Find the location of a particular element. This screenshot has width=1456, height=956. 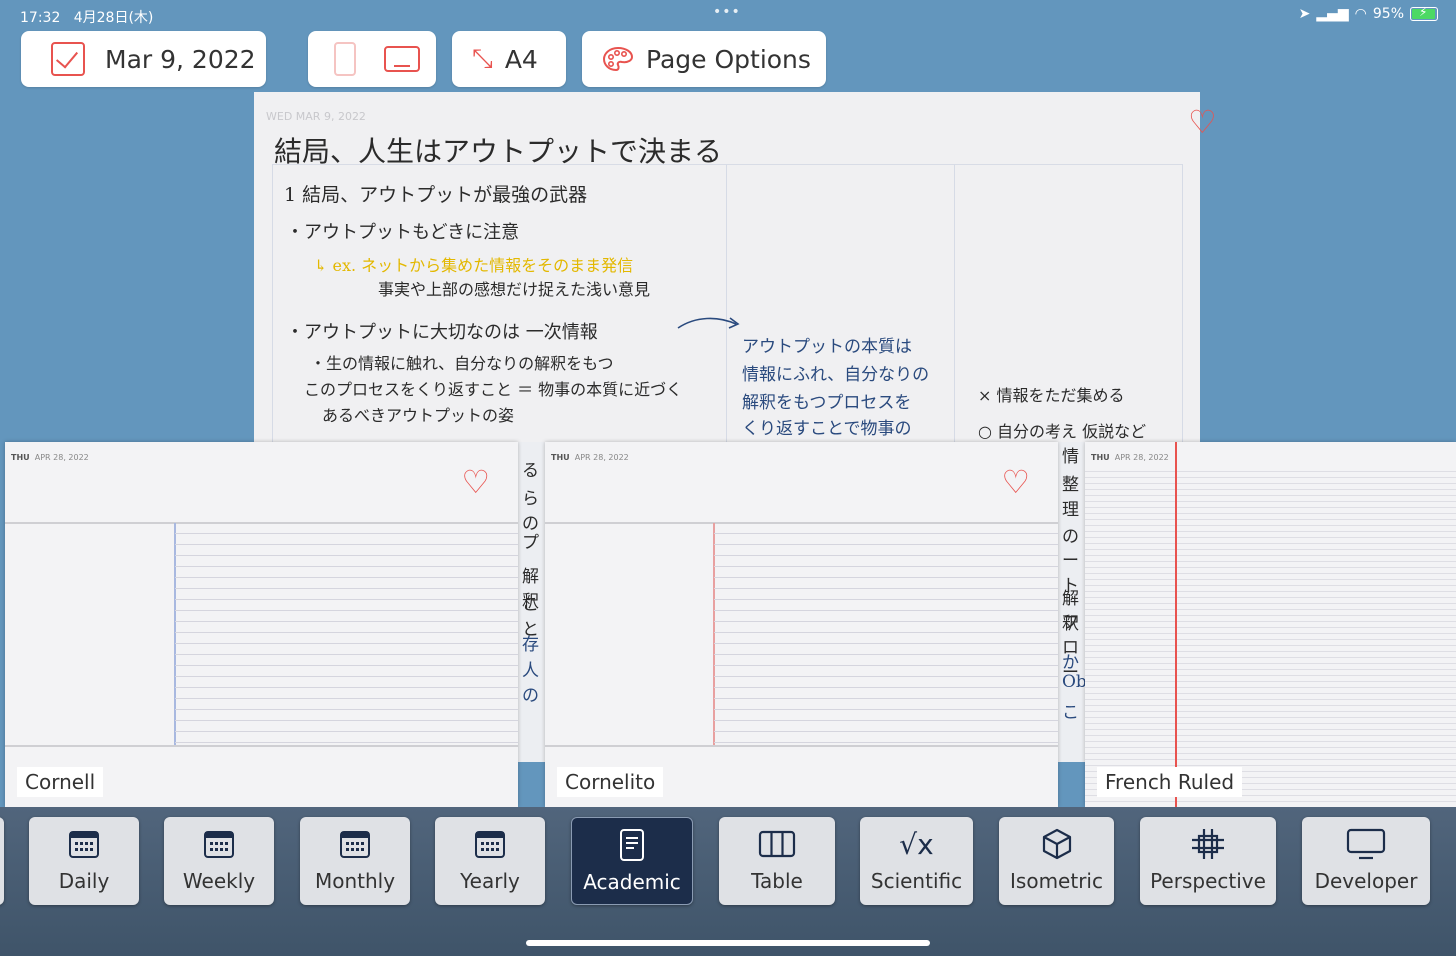

tab-scientific: √x Scientific is located at coordinates (916, 861).